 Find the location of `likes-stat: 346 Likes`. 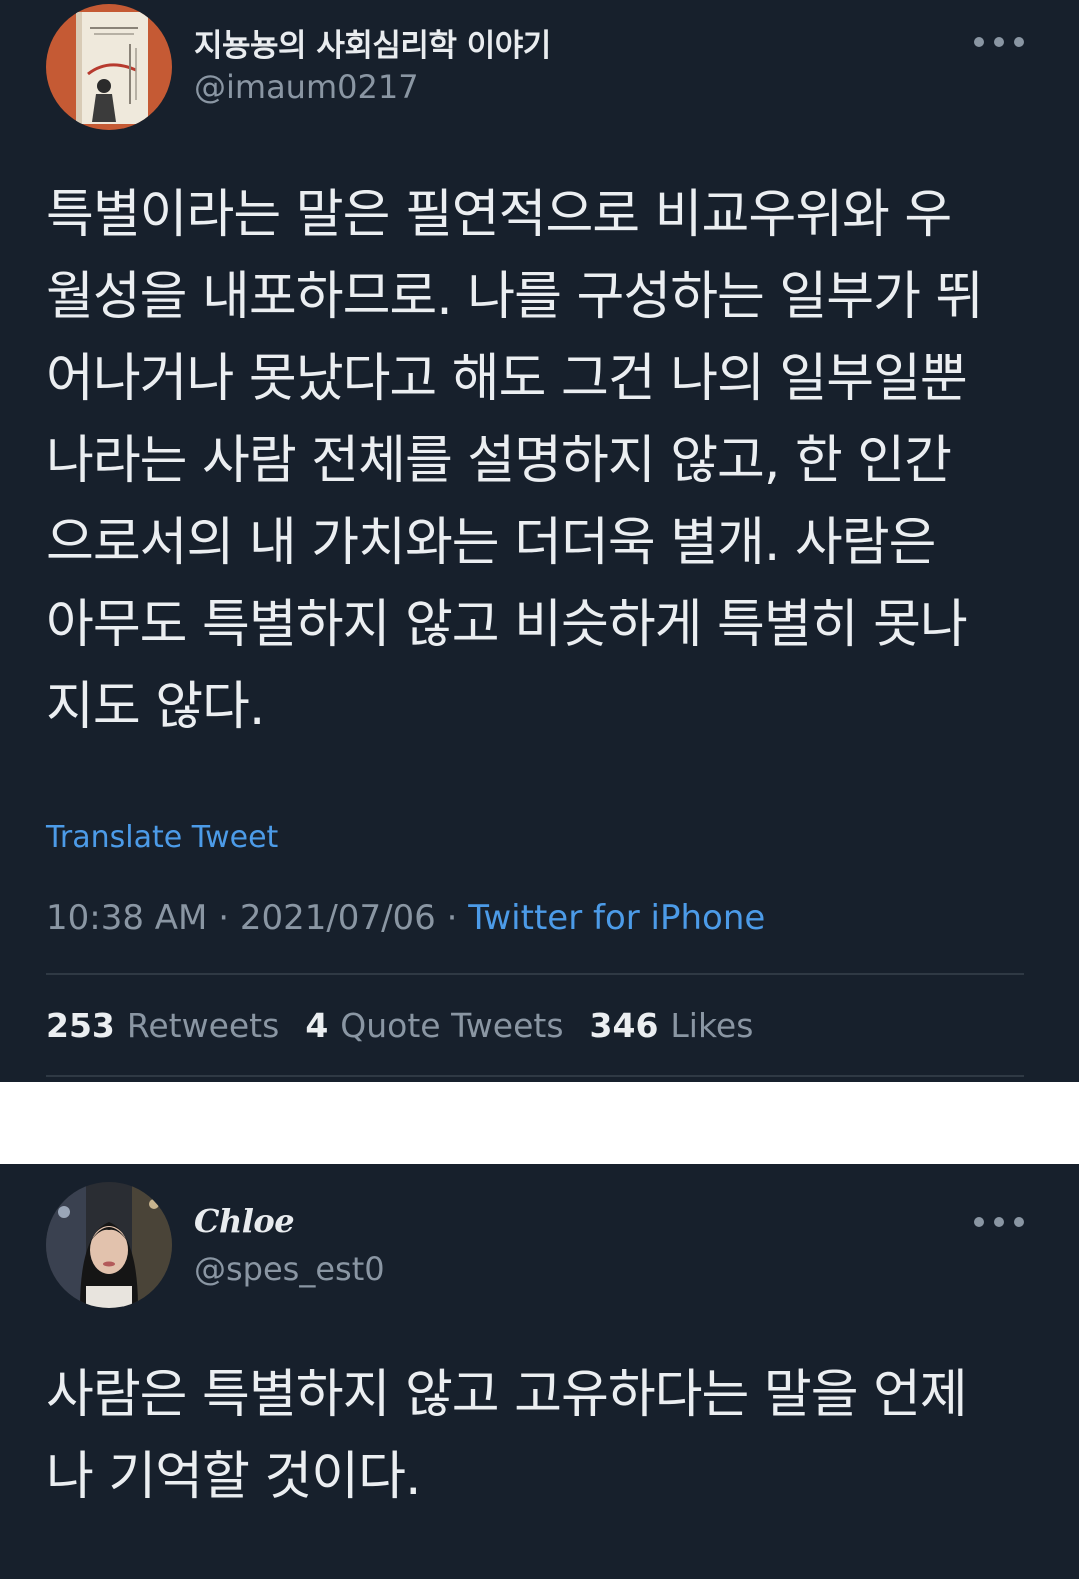

likes-stat: 346 Likes is located at coordinates (672, 1025).